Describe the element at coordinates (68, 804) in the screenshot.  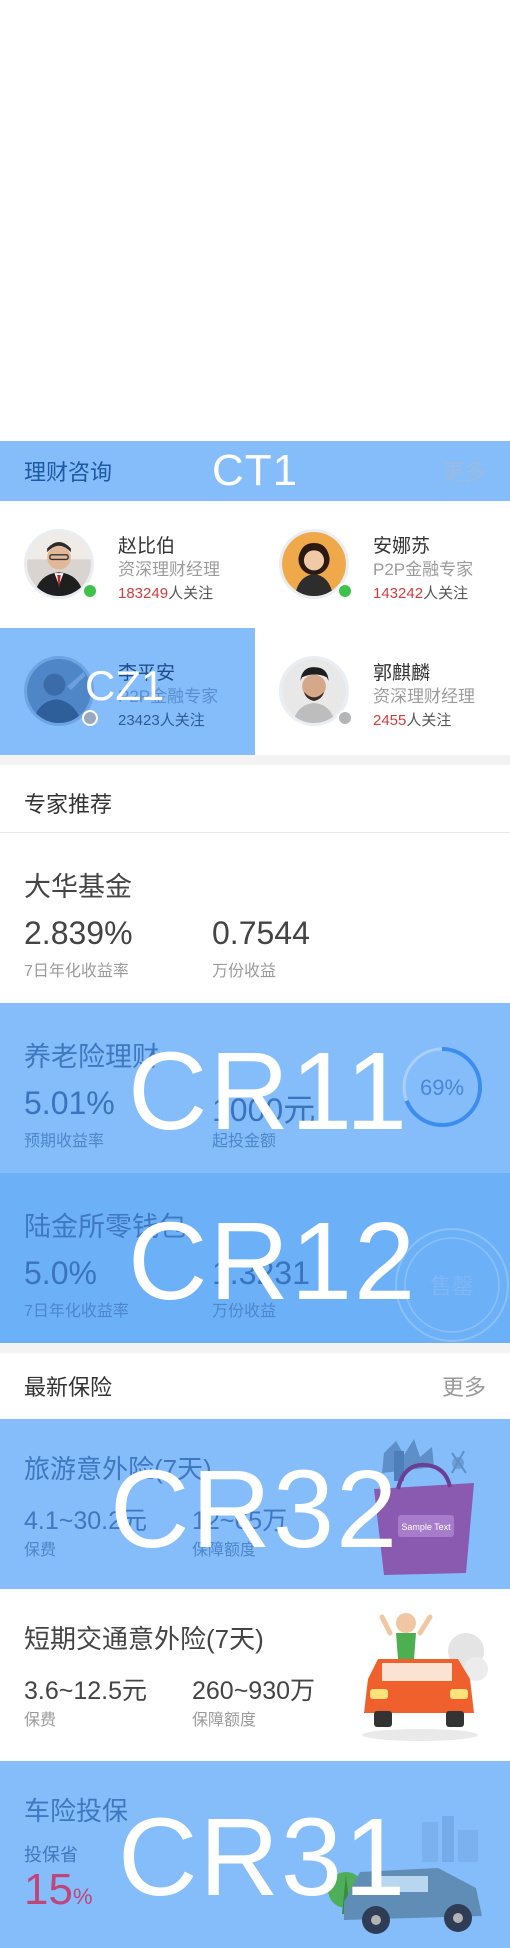
I see `experts-title: 专家推荐` at that location.